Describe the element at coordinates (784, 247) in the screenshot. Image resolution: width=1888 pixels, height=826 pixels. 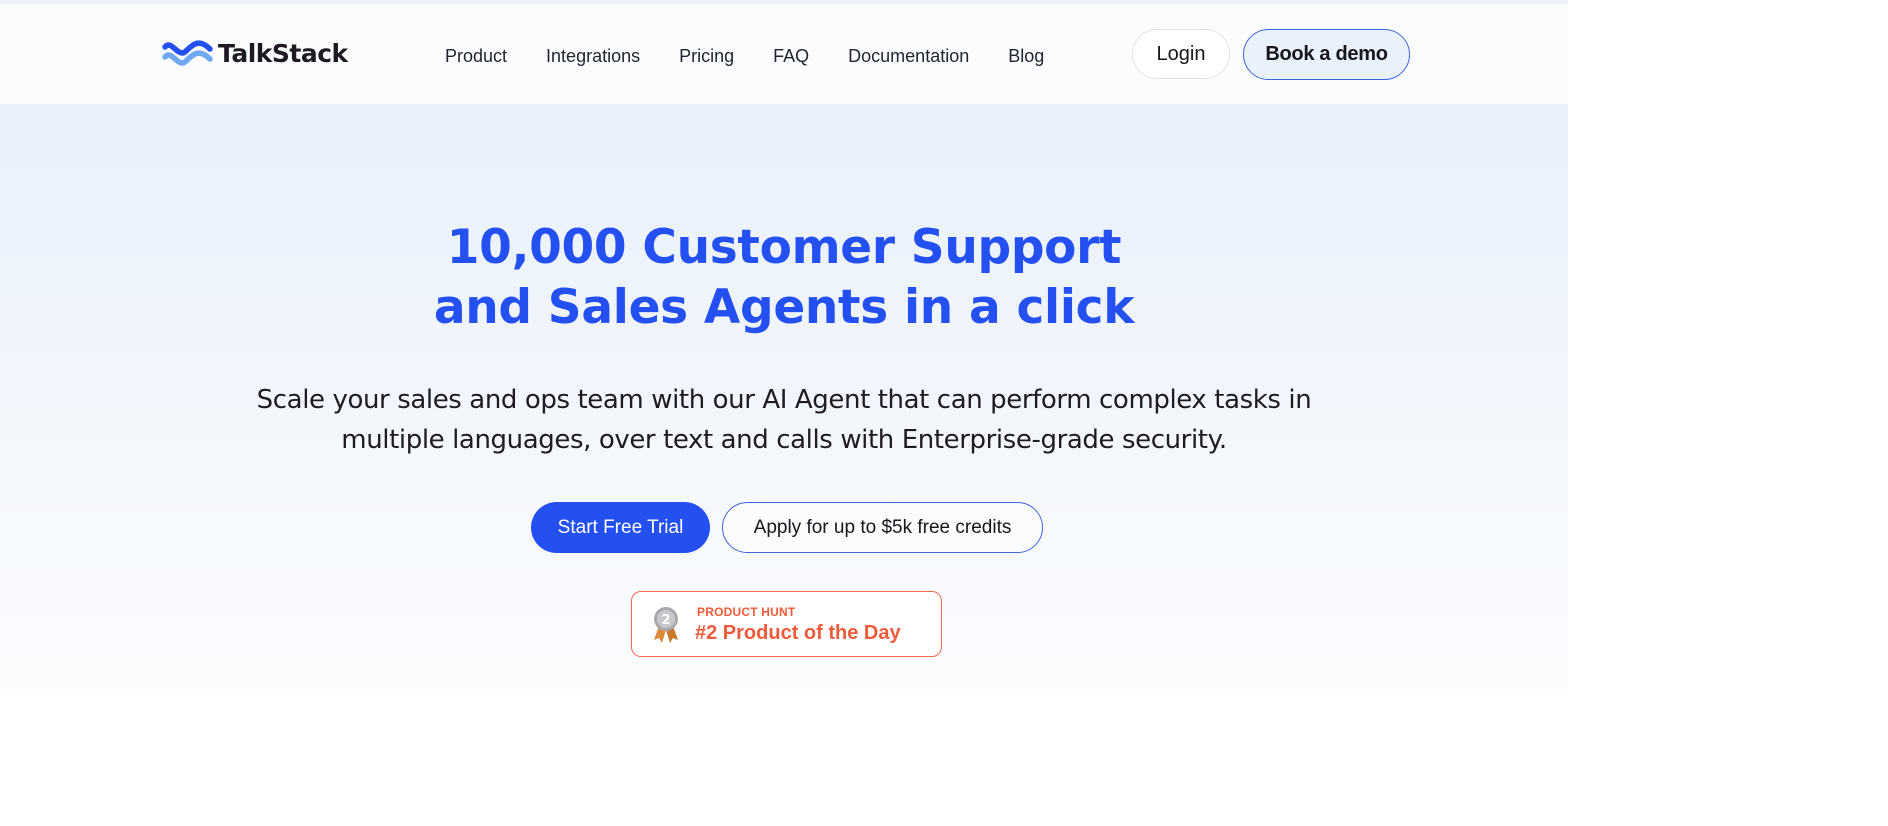
I see `hero-headline-line-1: 10,000 Customer Support` at that location.